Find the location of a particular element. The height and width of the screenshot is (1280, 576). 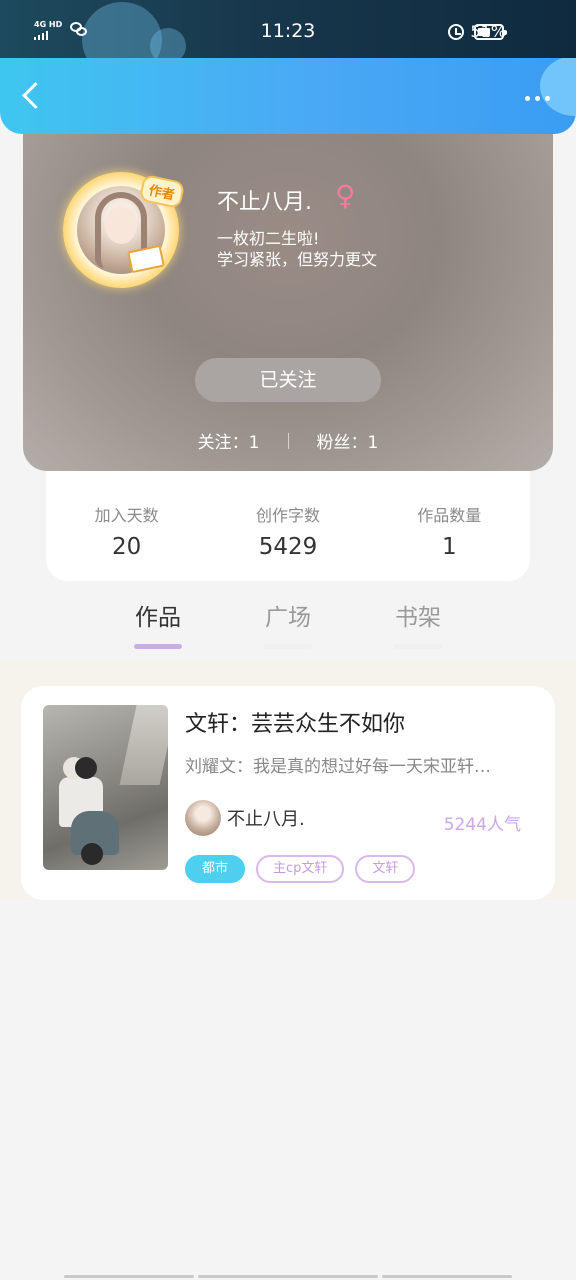

following-count: 关注：1 is located at coordinates (229, 440).